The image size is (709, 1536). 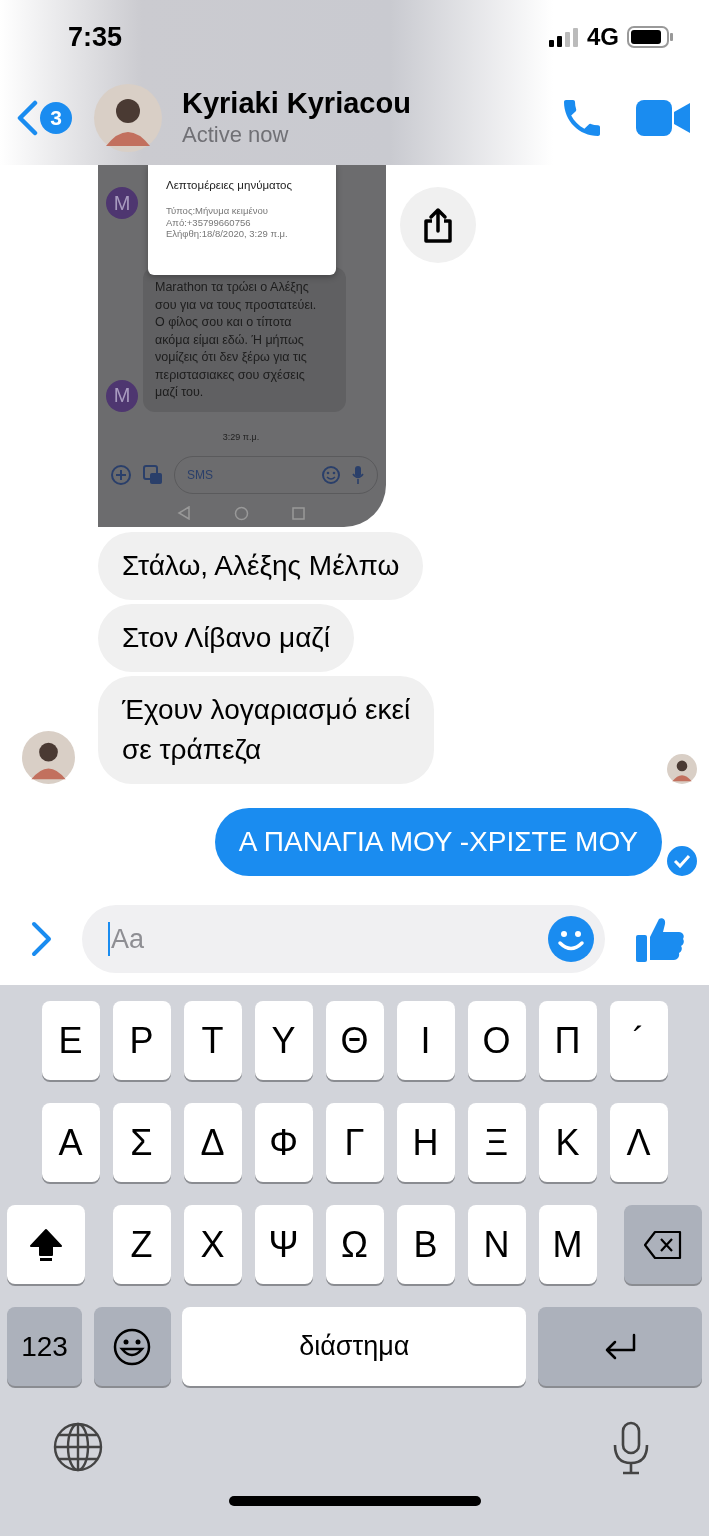 What do you see at coordinates (224, 322) in the screenshot?
I see `message-text: Ο φίλος σου και ο τίποτα` at bounding box center [224, 322].